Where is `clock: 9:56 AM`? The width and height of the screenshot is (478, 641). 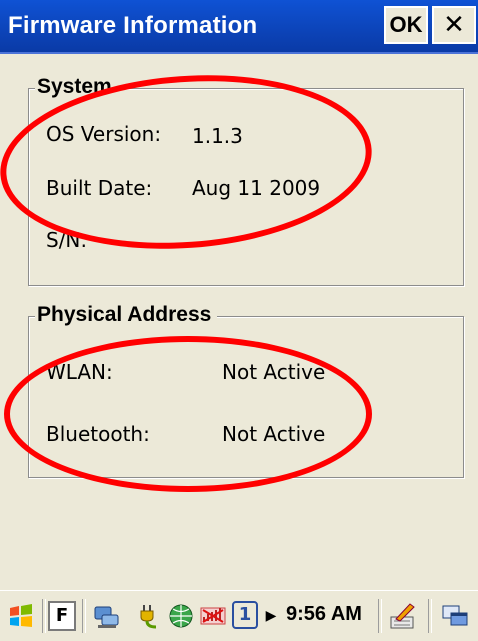
clock: 9:56 AM is located at coordinates (324, 614).